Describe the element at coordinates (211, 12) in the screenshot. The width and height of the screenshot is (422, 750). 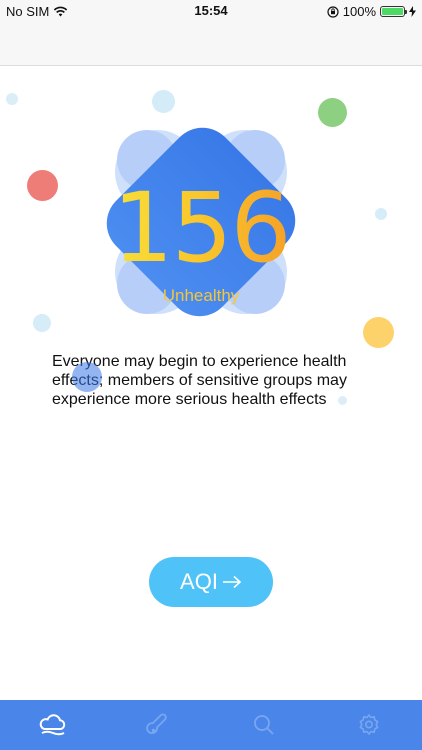
I see `status-bar: No SIM 15:54 100%` at that location.